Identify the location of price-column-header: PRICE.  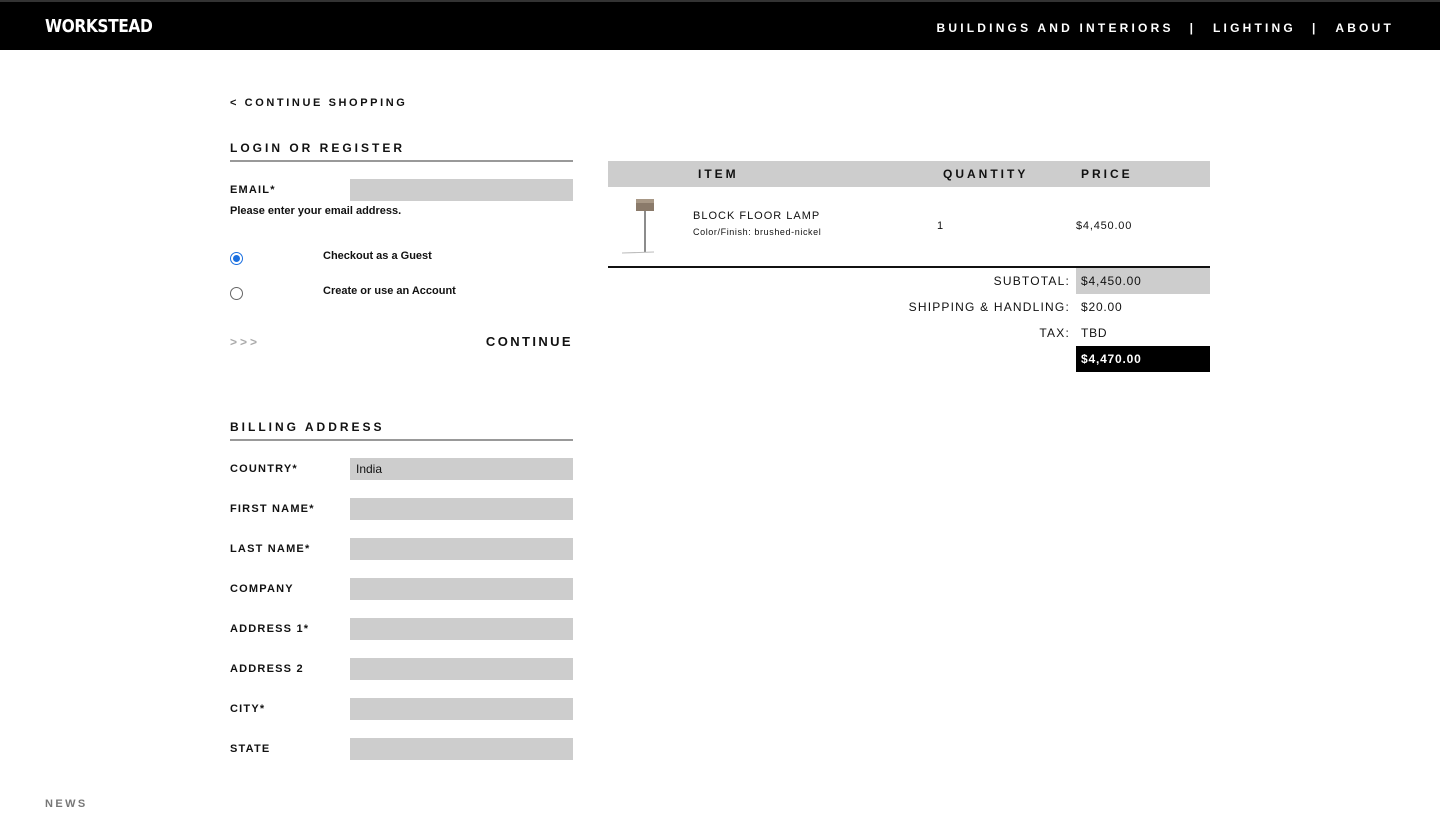
(1107, 174).